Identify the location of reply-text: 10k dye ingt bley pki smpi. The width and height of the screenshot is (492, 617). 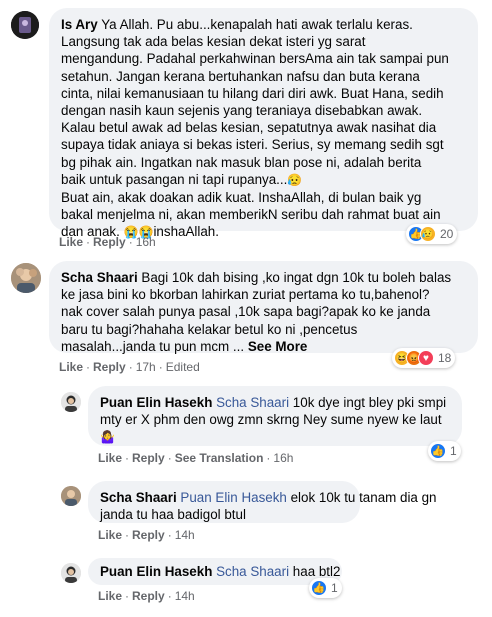
(369, 402).